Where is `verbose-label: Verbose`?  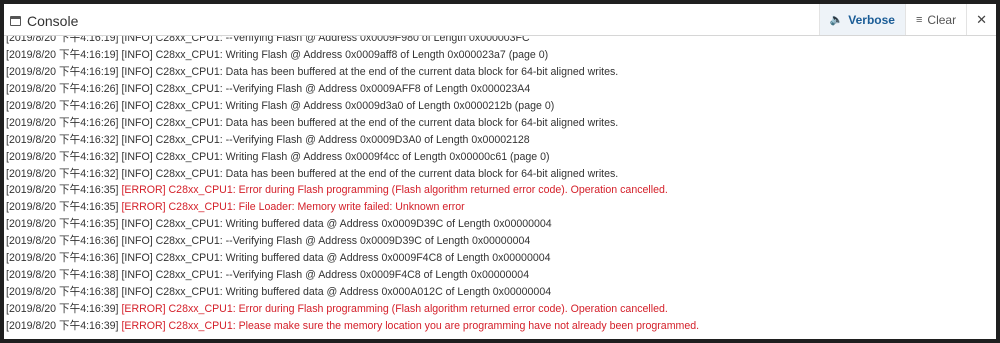
verbose-label: Verbose is located at coordinates (871, 19).